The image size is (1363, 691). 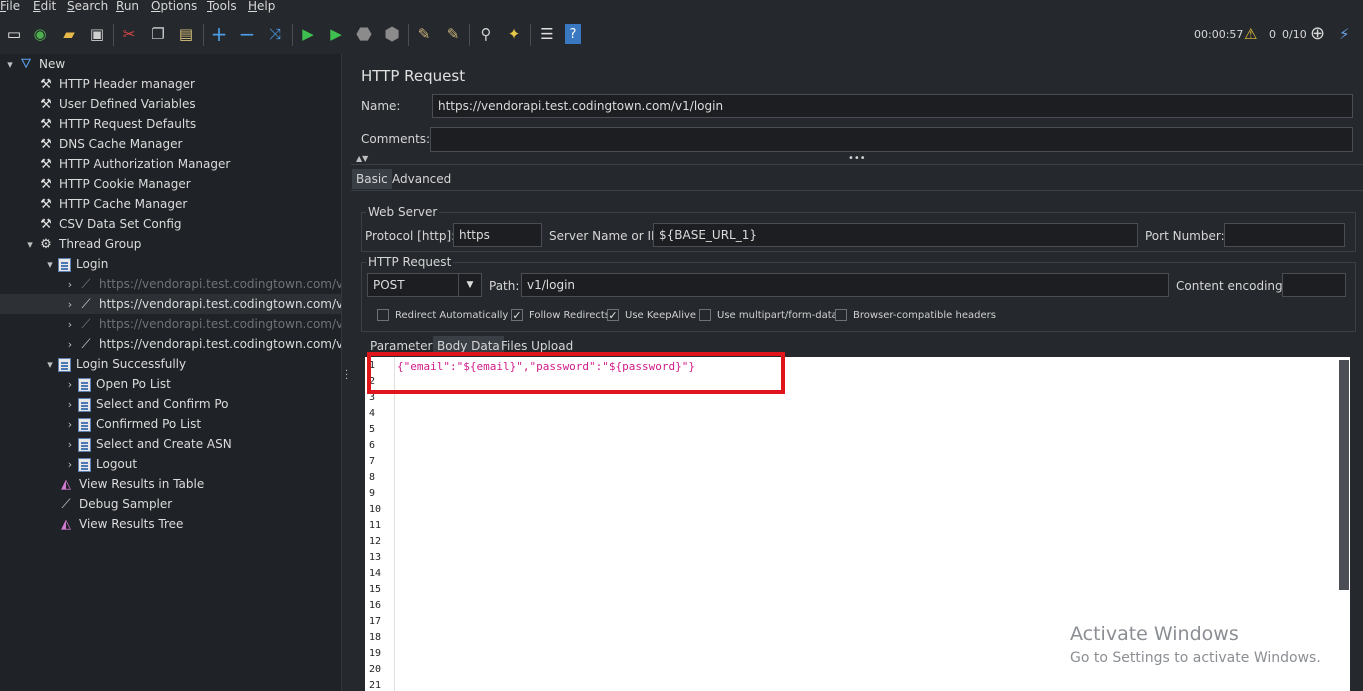 What do you see at coordinates (845, 285) in the screenshot?
I see `path-field: v1/login` at bounding box center [845, 285].